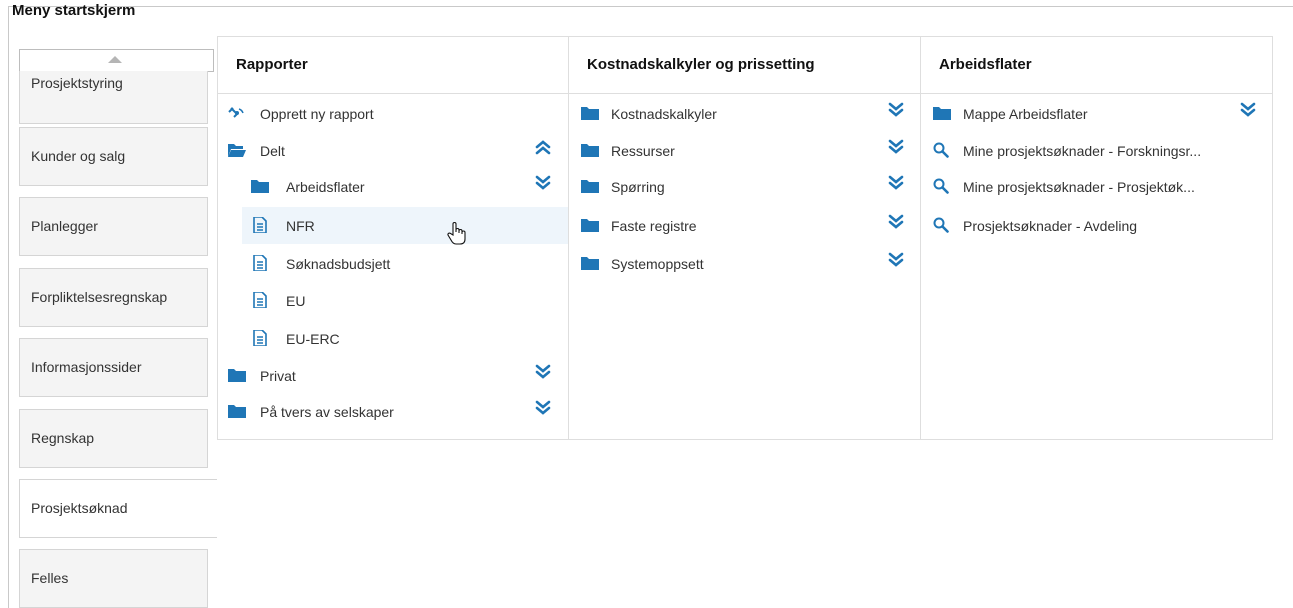  I want to click on column-title: Rapporter, so click(272, 64).